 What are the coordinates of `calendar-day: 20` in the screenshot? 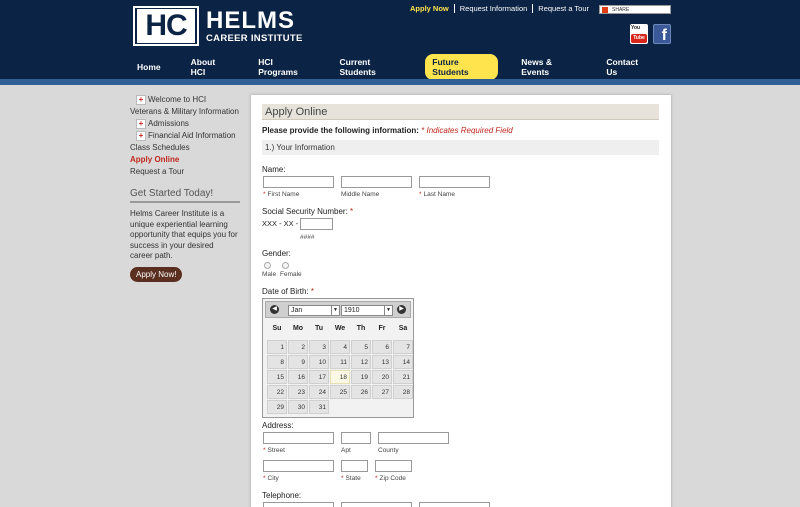 It's located at (382, 377).